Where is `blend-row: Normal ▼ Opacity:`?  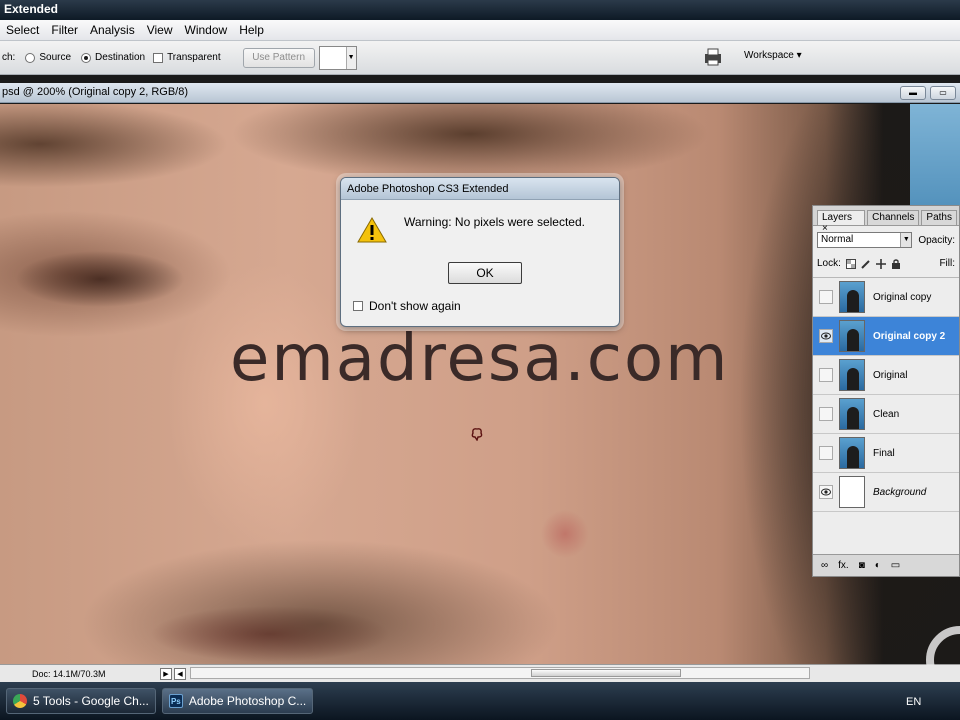 blend-row: Normal ▼ Opacity: is located at coordinates (886, 238).